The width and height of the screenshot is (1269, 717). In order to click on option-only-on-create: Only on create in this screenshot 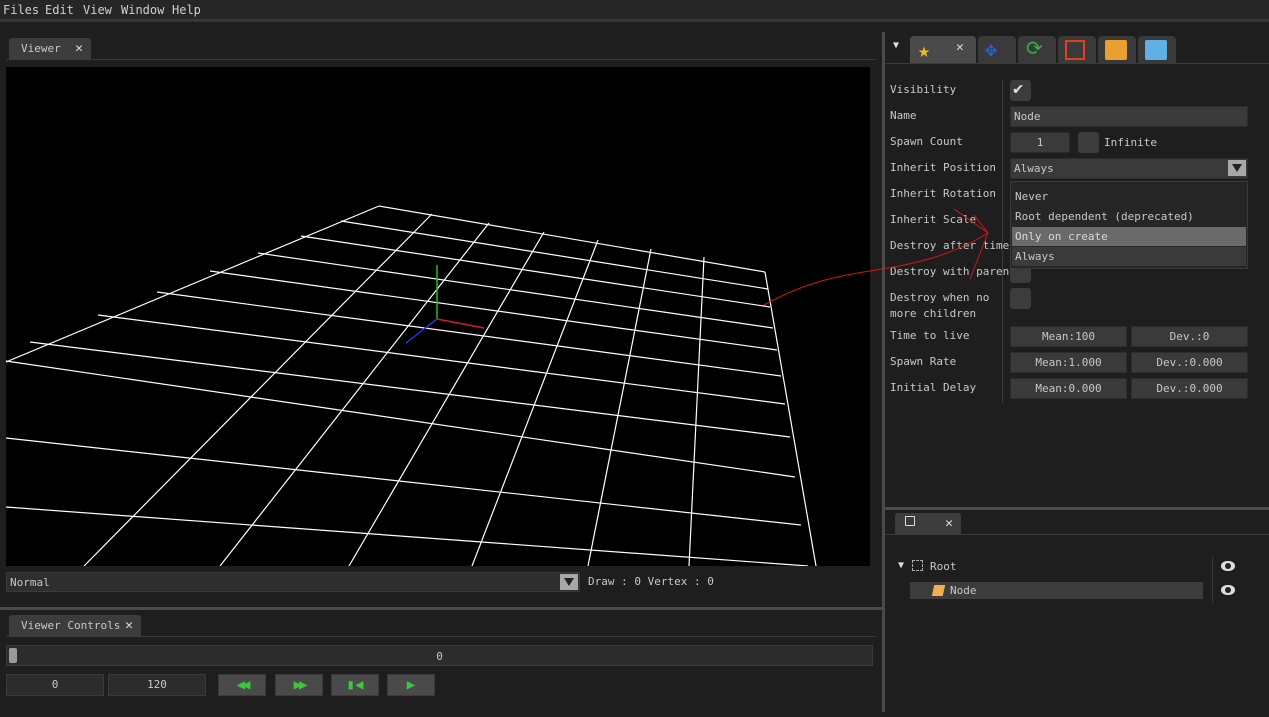, I will do `click(1129, 236)`.